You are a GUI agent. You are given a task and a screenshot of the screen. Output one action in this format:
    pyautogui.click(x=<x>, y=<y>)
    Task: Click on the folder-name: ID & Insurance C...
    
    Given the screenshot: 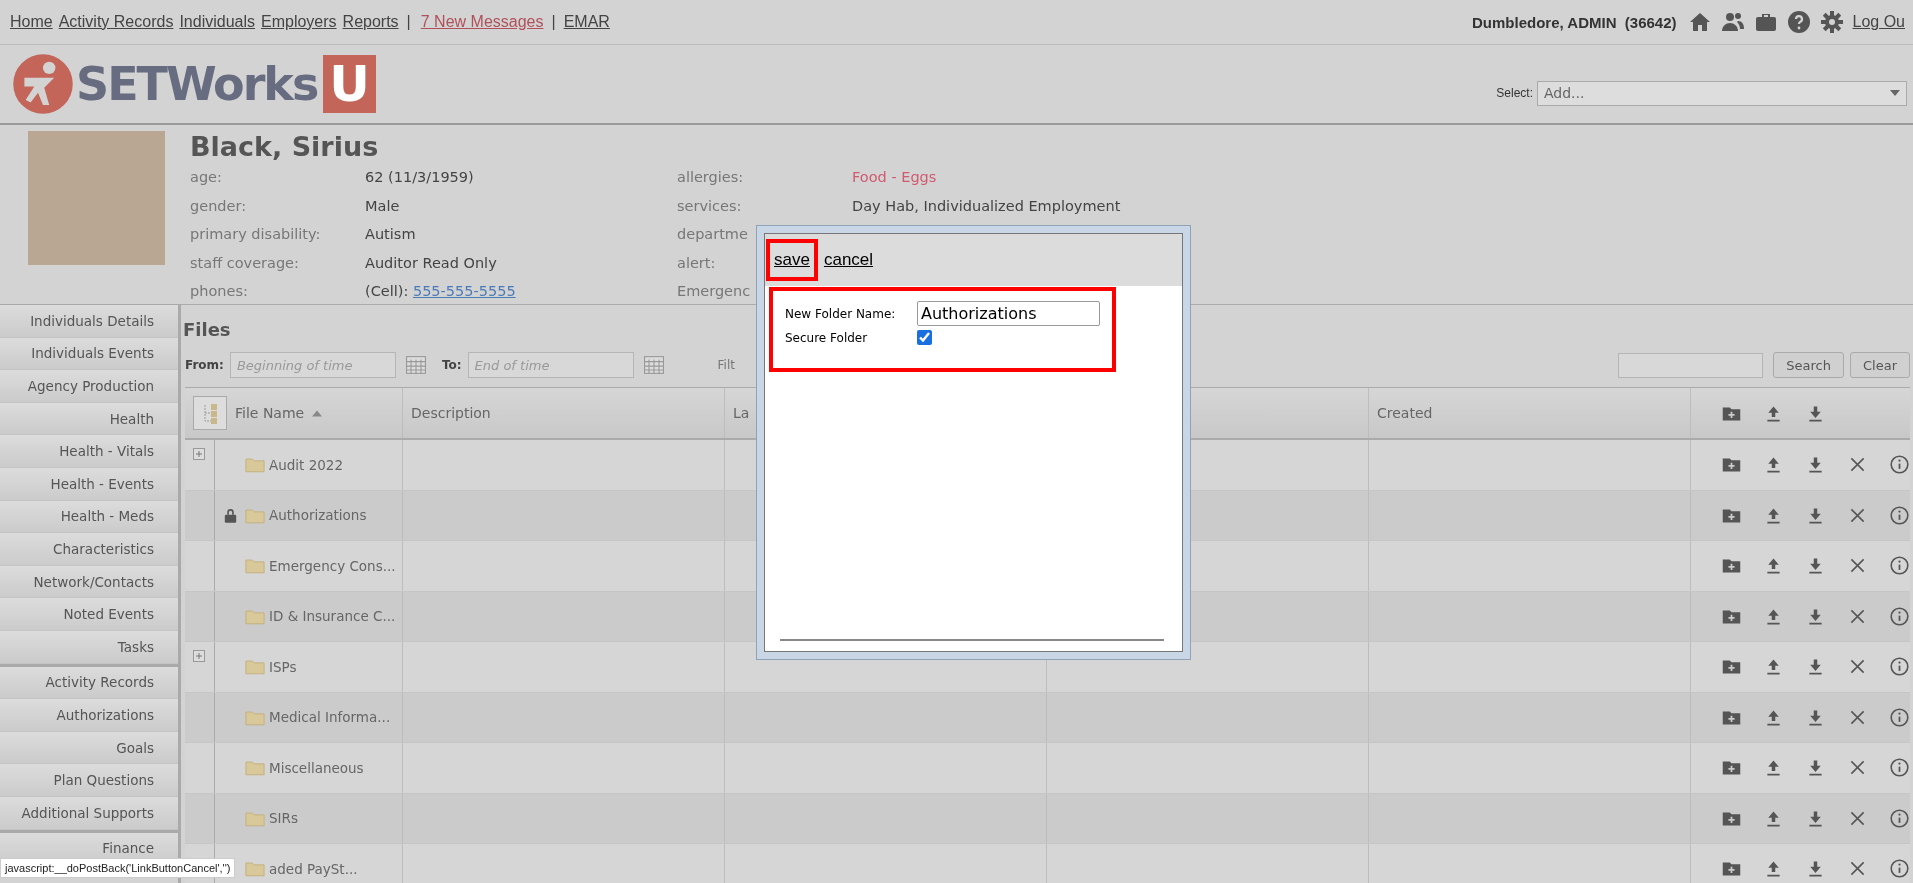 What is the action you would take?
    pyautogui.click(x=332, y=616)
    